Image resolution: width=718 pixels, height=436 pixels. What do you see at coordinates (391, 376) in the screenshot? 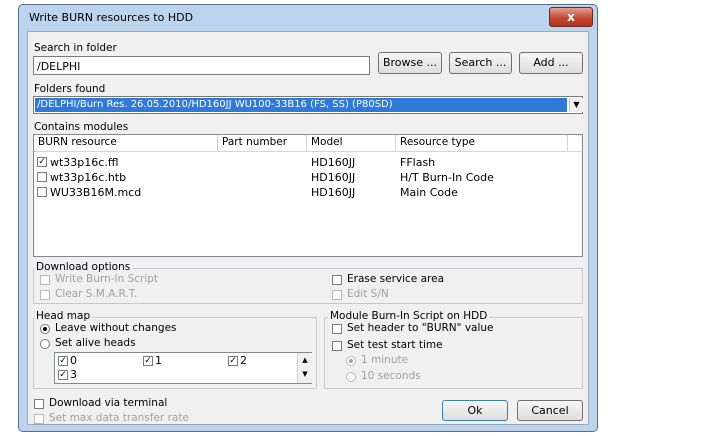
I see `ten-seconds-label: 10 seconds` at bounding box center [391, 376].